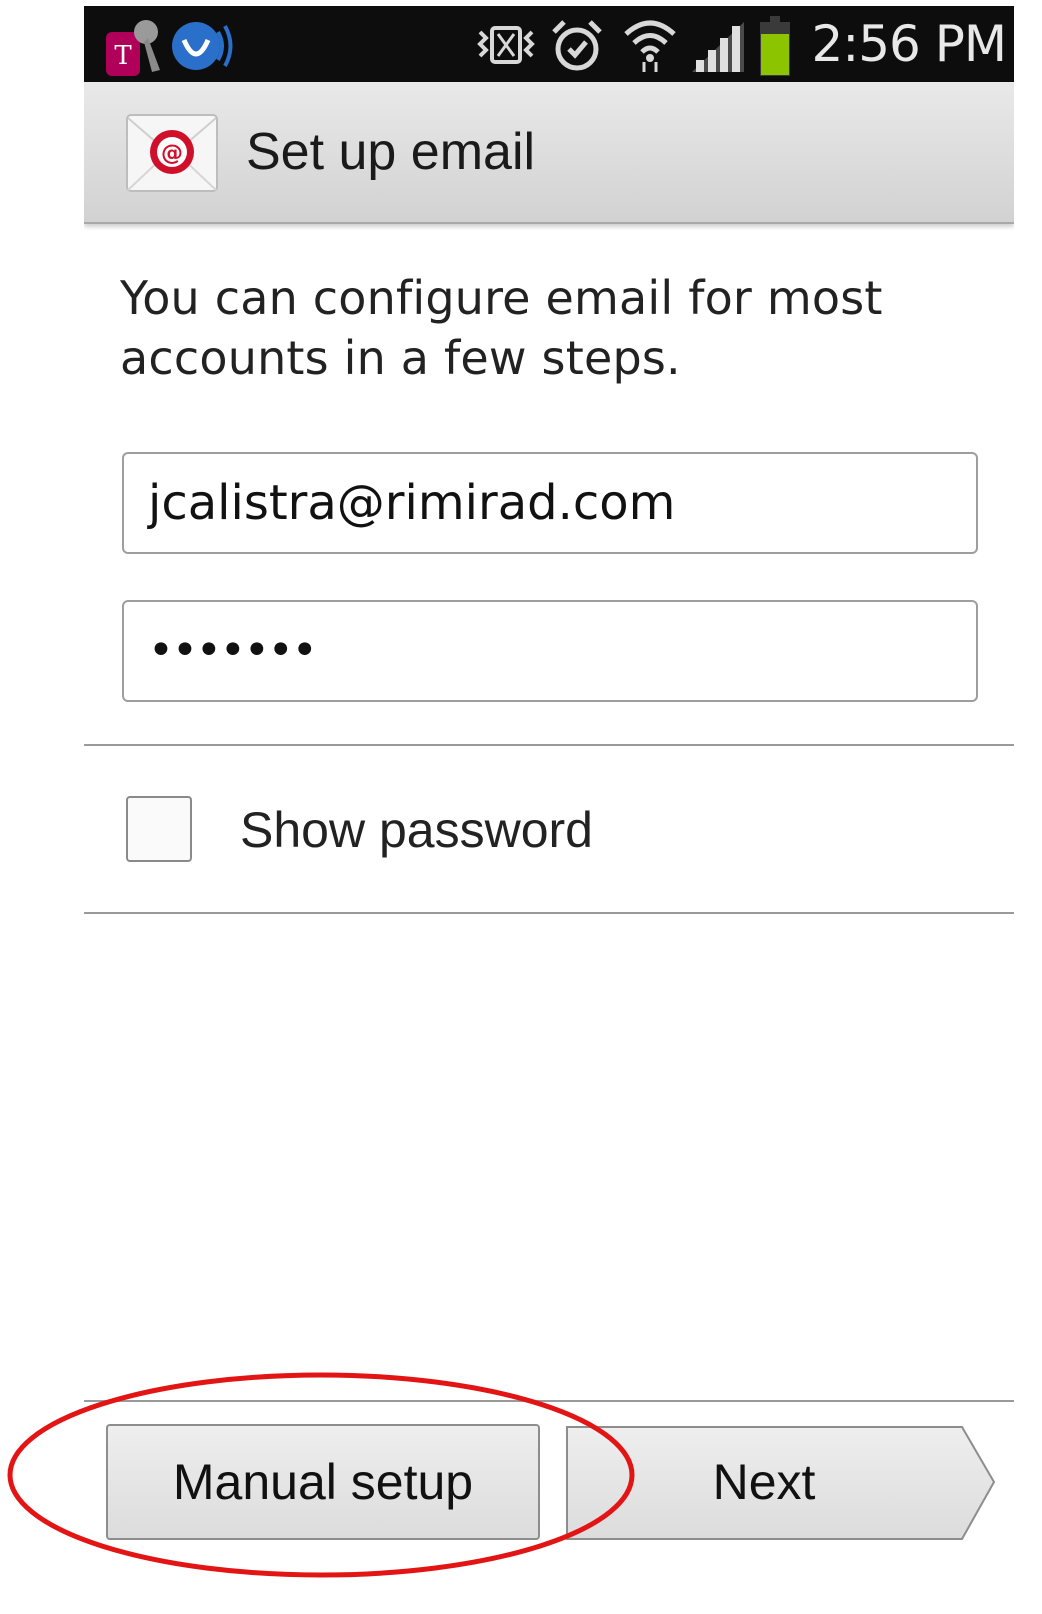  I want to click on t-mobile-app-icon: T, so click(133, 48).